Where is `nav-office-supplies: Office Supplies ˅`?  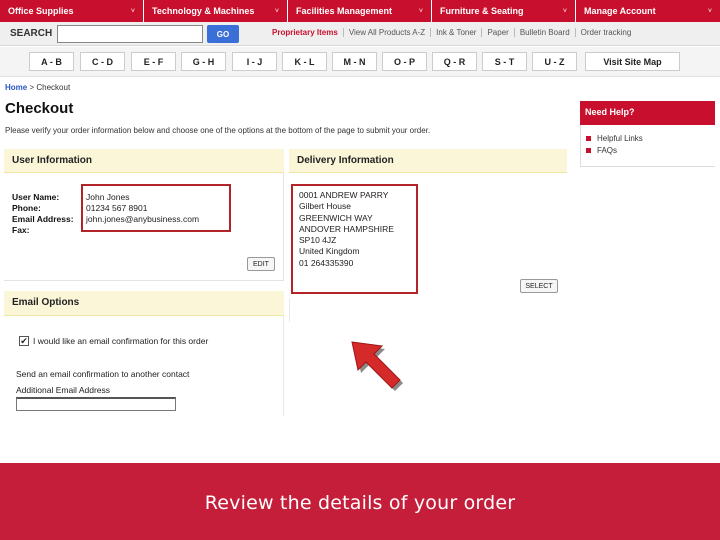 nav-office-supplies: Office Supplies ˅ is located at coordinates (72, 11).